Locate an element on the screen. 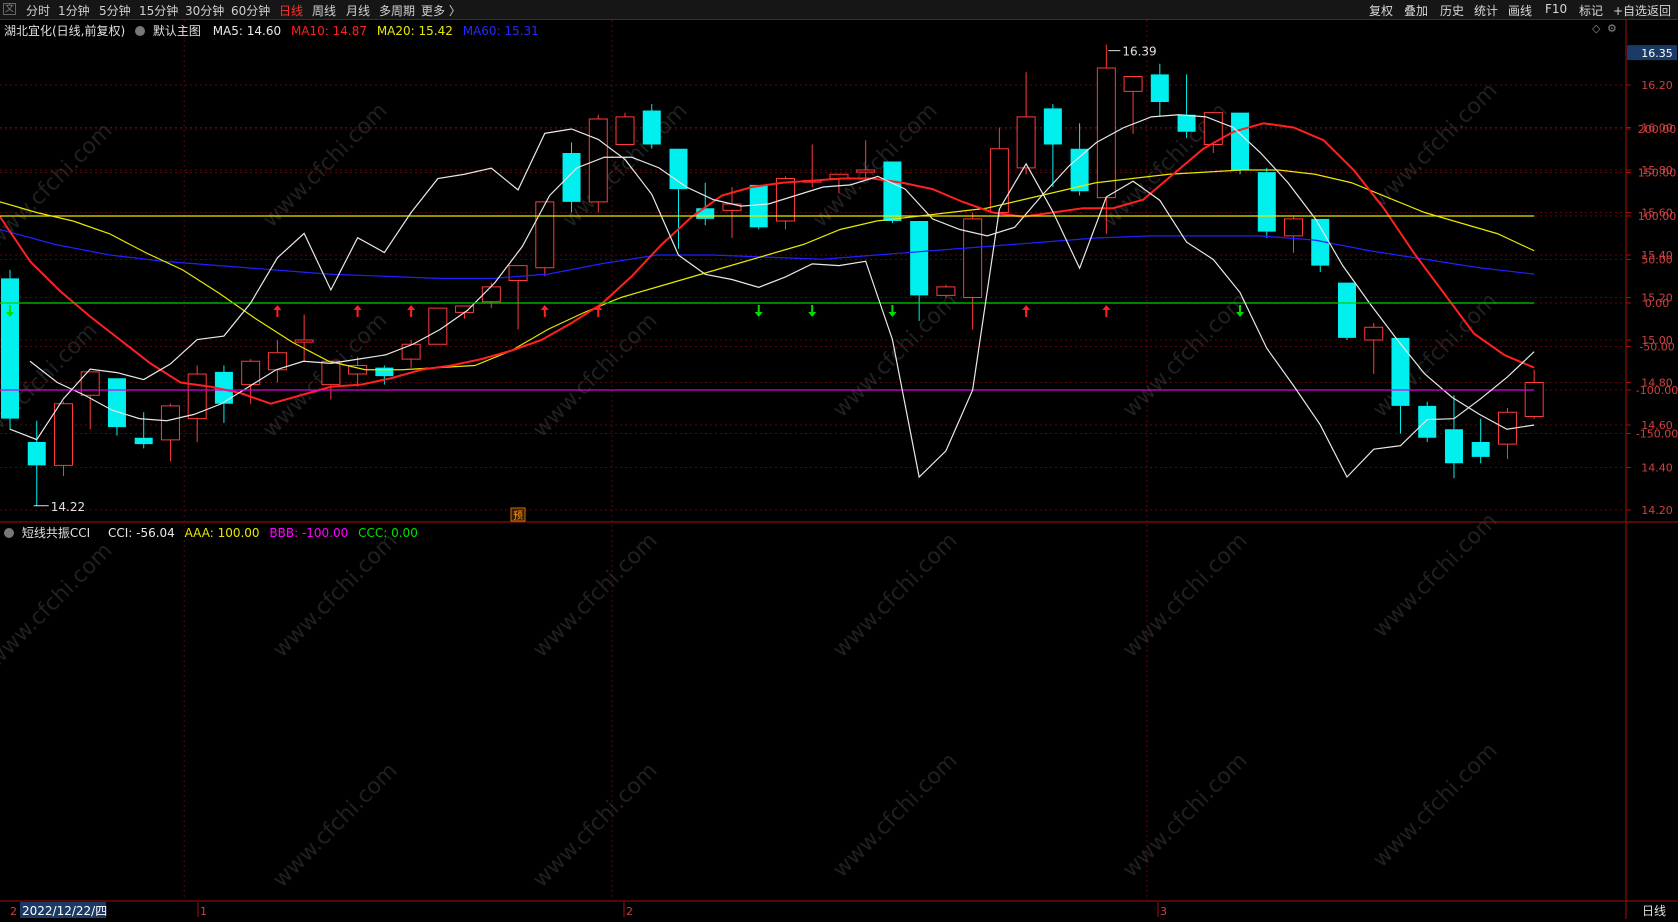  period-tab-1: 1分钟 is located at coordinates (74, 10).